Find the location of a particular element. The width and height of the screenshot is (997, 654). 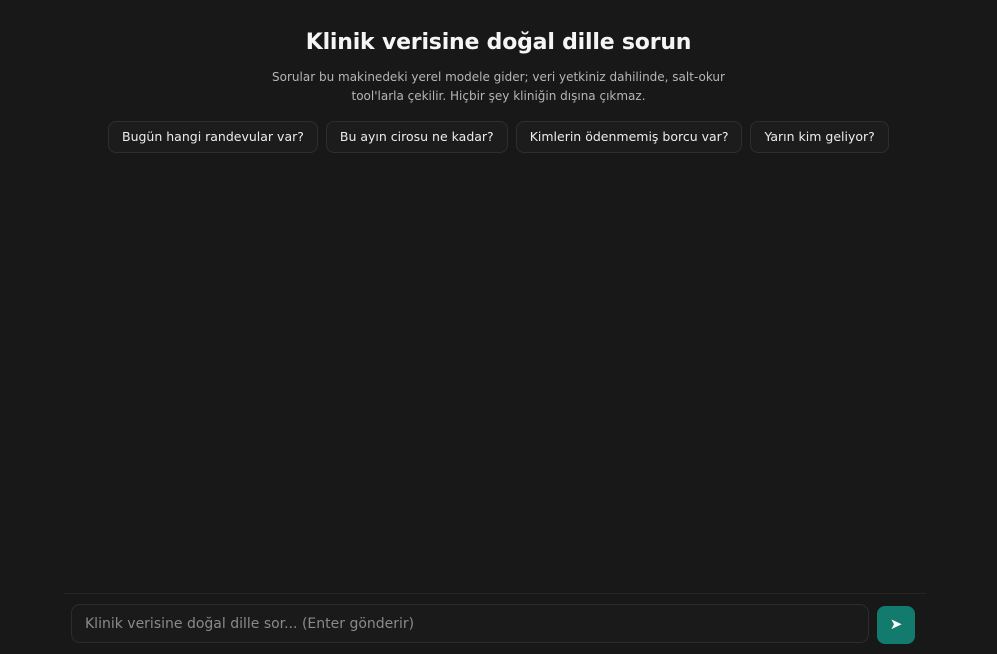

send-button: ➤ is located at coordinates (896, 625).